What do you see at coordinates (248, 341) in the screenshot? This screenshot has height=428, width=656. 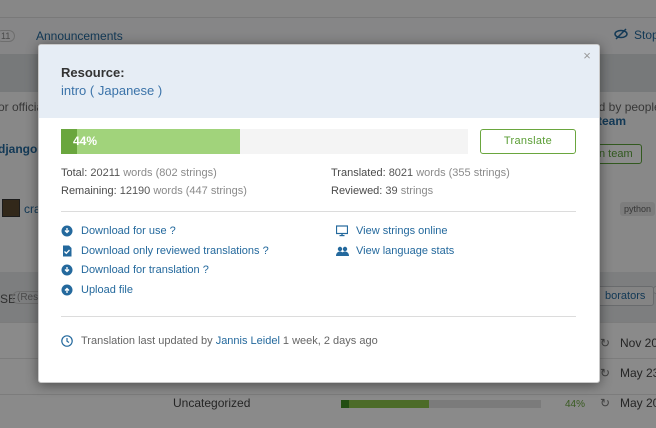 I see `last-updated-user-link: Jannis Leidel` at bounding box center [248, 341].